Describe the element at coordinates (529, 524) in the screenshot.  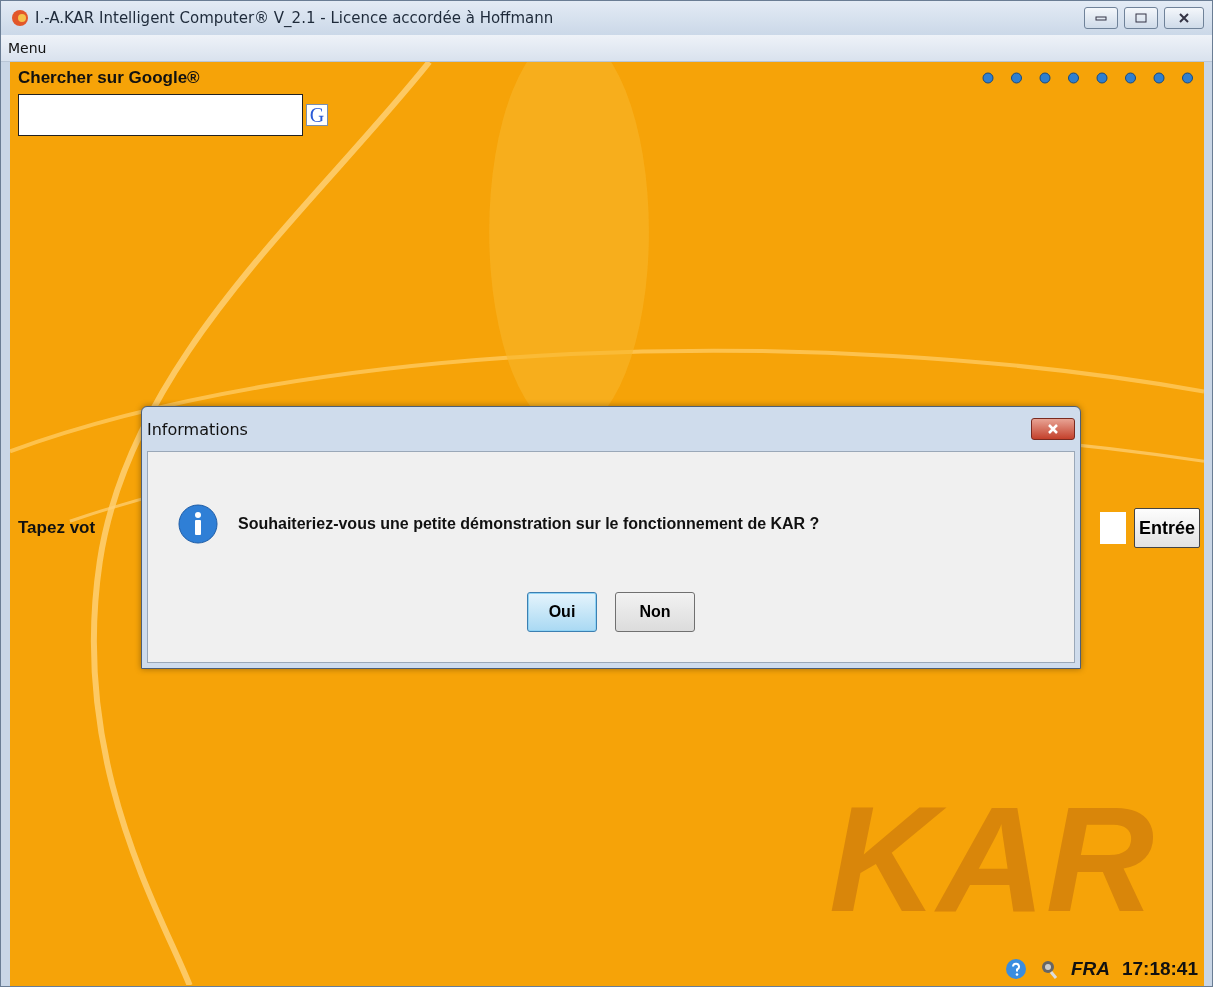
I see `dialog-message: Souhaiteriez-vous une petite démonstration sur le fonctionnement de KAR ?` at that location.